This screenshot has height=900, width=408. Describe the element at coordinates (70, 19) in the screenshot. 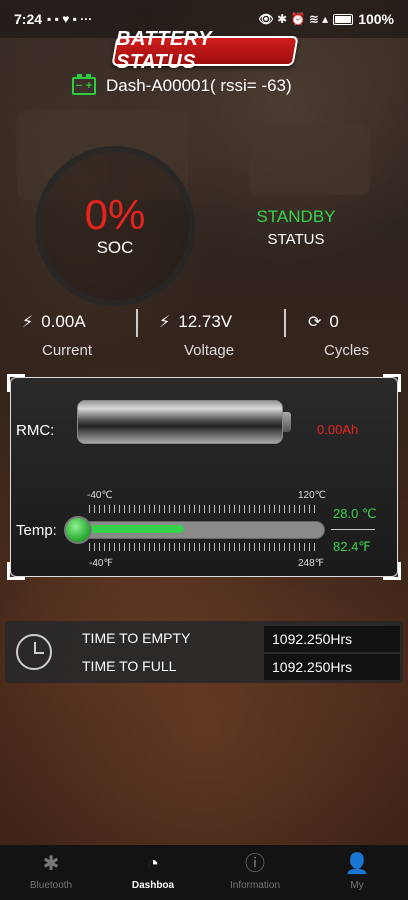

I see `notification-icons: ▪ ▪ ♥ ▪ ···` at that location.